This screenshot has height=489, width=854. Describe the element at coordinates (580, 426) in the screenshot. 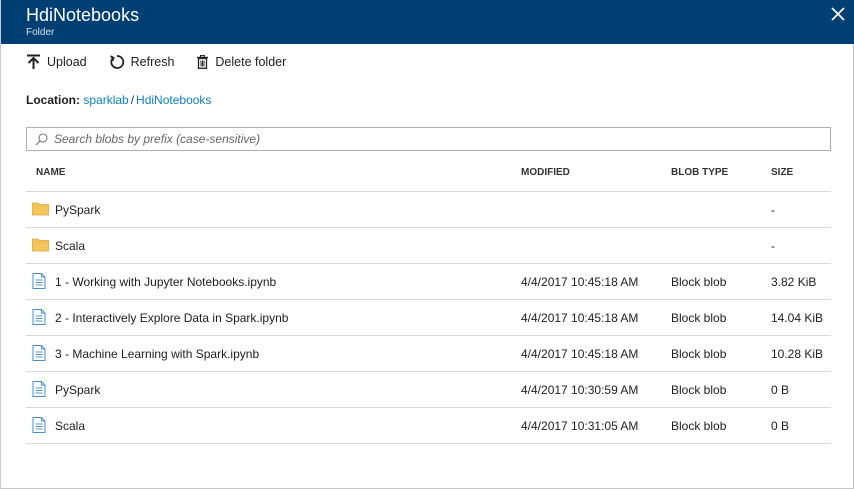

I see `row-modified: 4/4/2017 10:31:05 AM` at that location.